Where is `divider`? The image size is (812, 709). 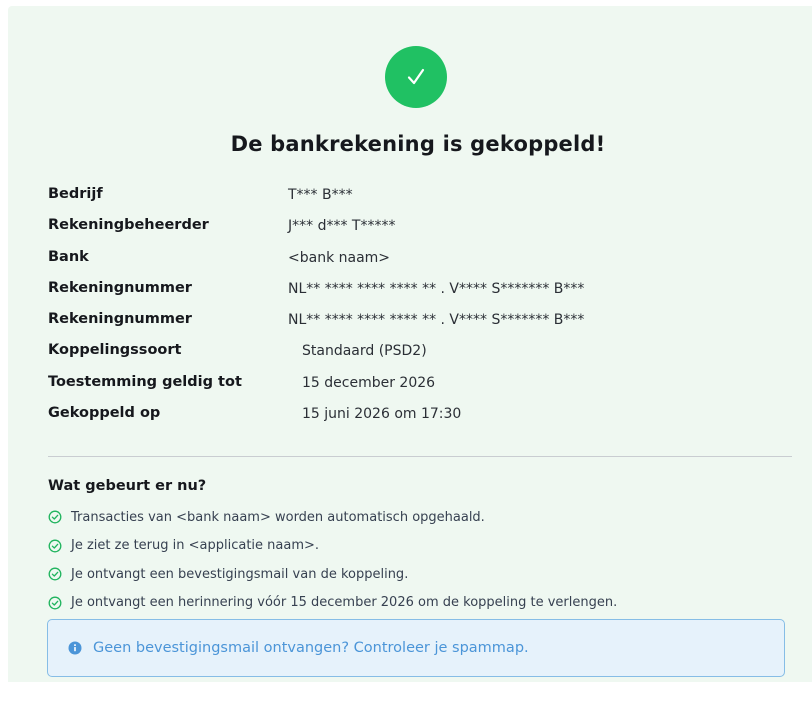 divider is located at coordinates (420, 456).